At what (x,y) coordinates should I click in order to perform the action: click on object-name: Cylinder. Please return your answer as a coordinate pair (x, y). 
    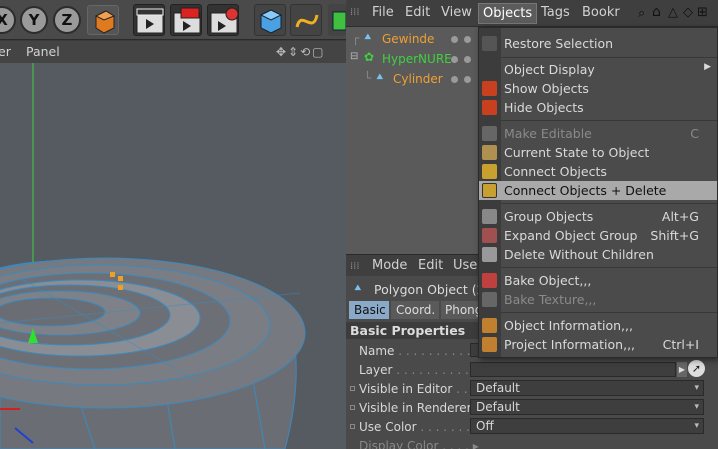
    Looking at the image, I should click on (418, 79).